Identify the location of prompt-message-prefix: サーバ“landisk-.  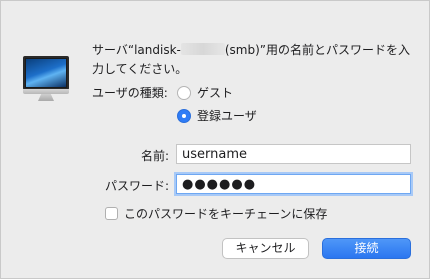
(136, 50).